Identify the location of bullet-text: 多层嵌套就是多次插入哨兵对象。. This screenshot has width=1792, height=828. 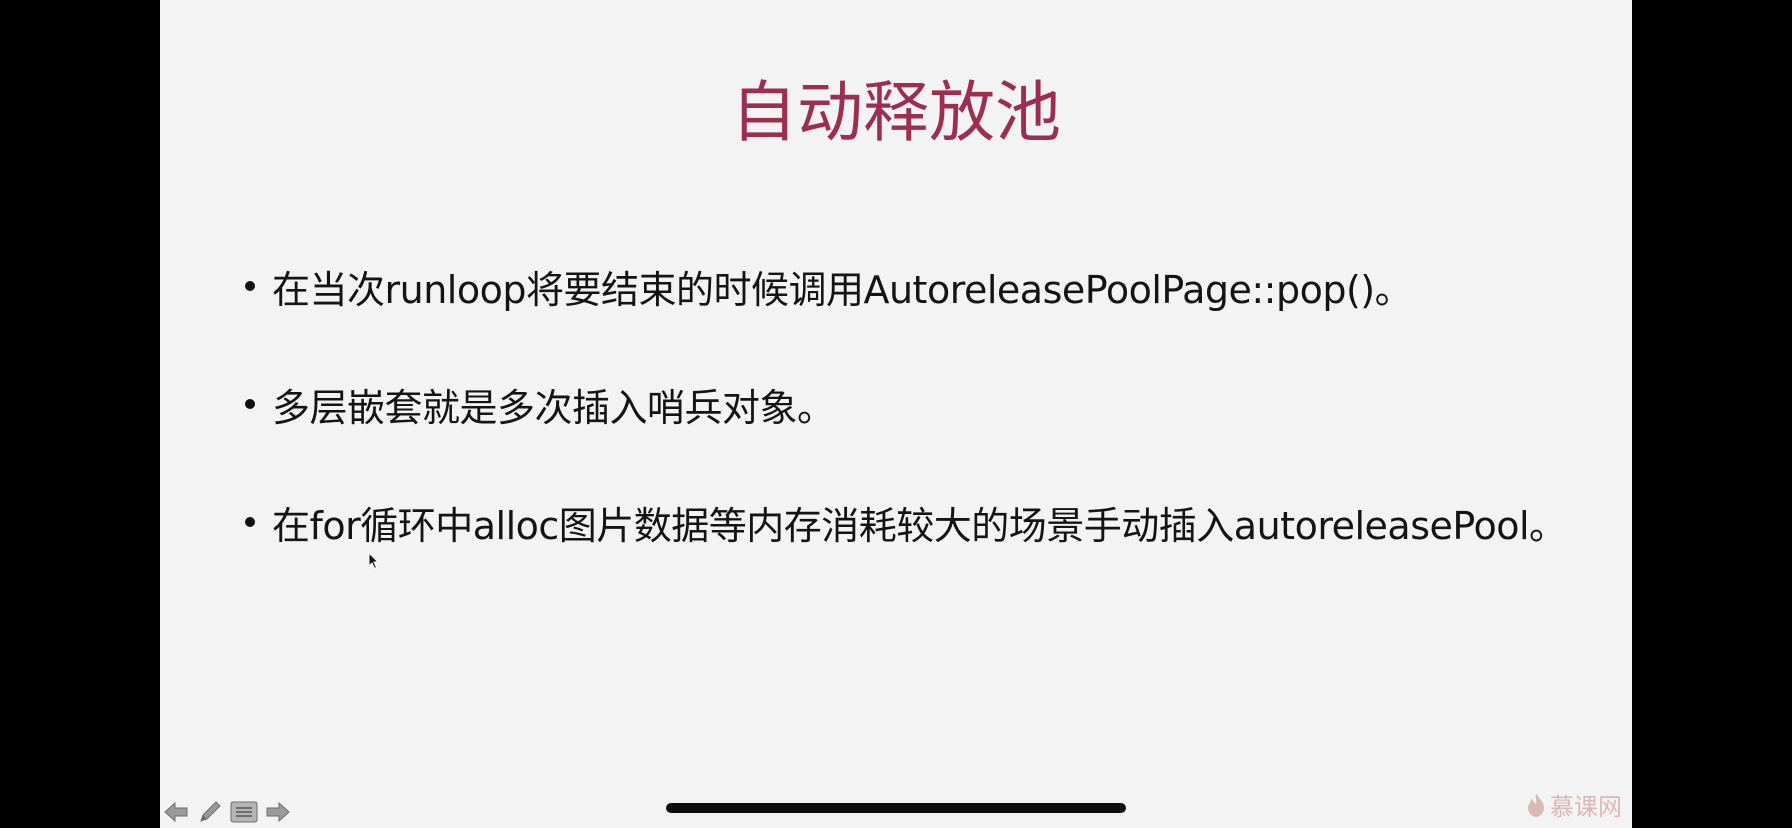
(553, 407).